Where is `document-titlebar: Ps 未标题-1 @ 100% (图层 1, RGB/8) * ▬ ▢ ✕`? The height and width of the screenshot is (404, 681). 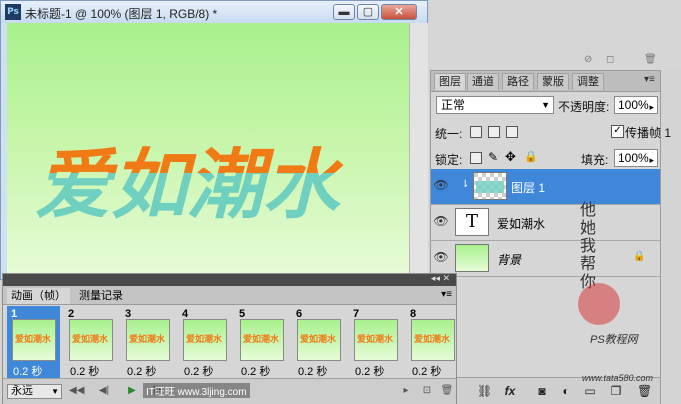 document-titlebar: Ps 未标题-1 @ 100% (图层 1, RGB/8) * ▬ ▢ ✕ is located at coordinates (214, 12).